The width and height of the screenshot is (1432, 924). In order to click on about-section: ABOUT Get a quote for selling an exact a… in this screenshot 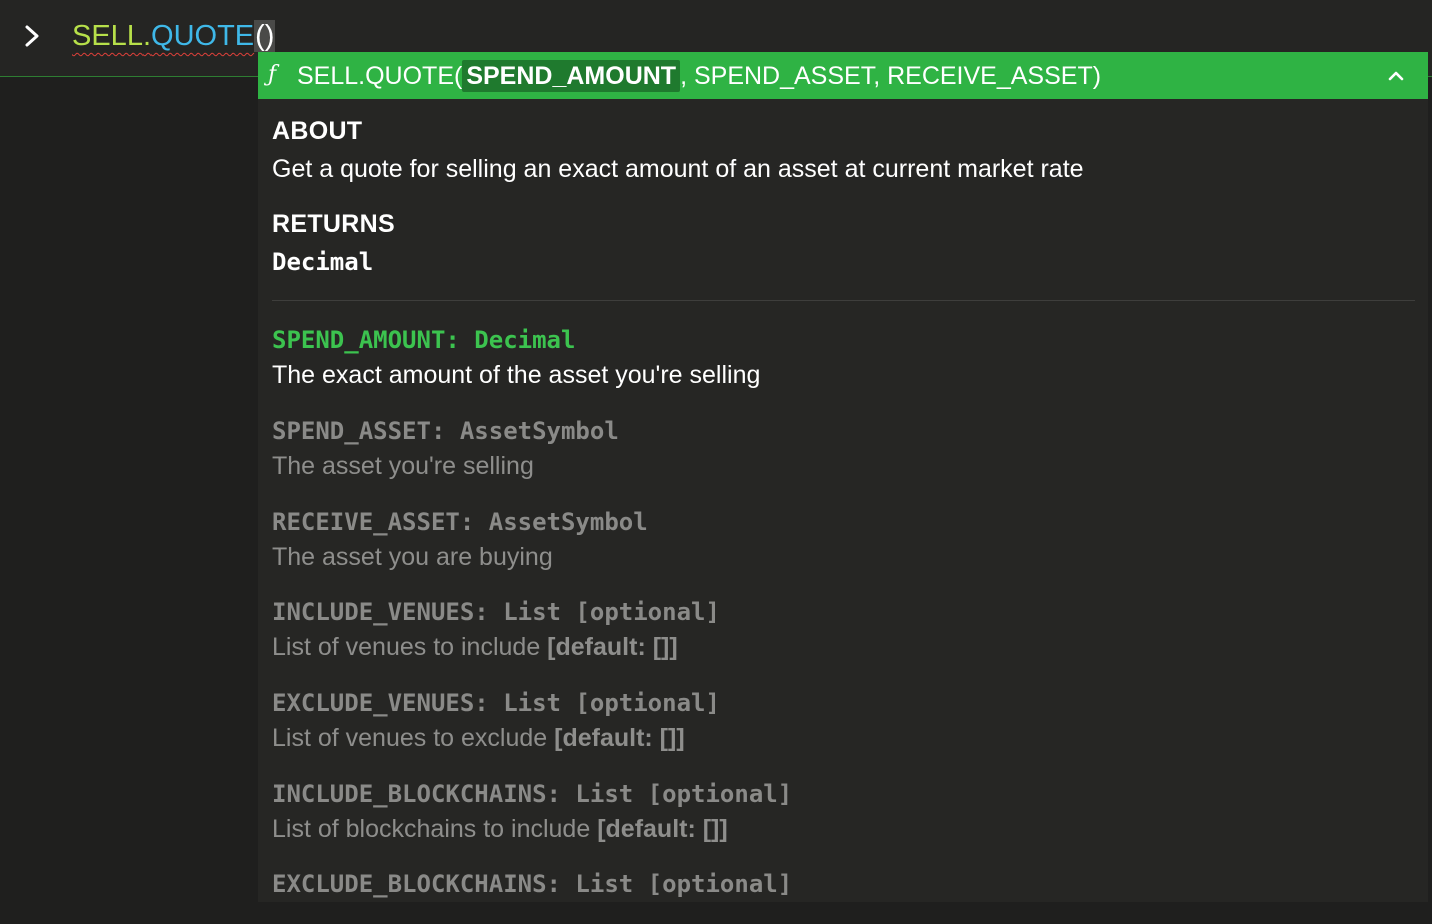, I will do `click(678, 151)`.